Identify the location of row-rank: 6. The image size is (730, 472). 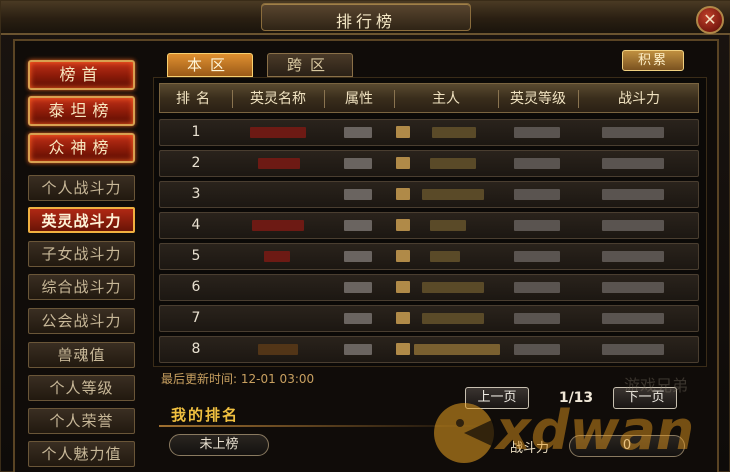
(196, 287).